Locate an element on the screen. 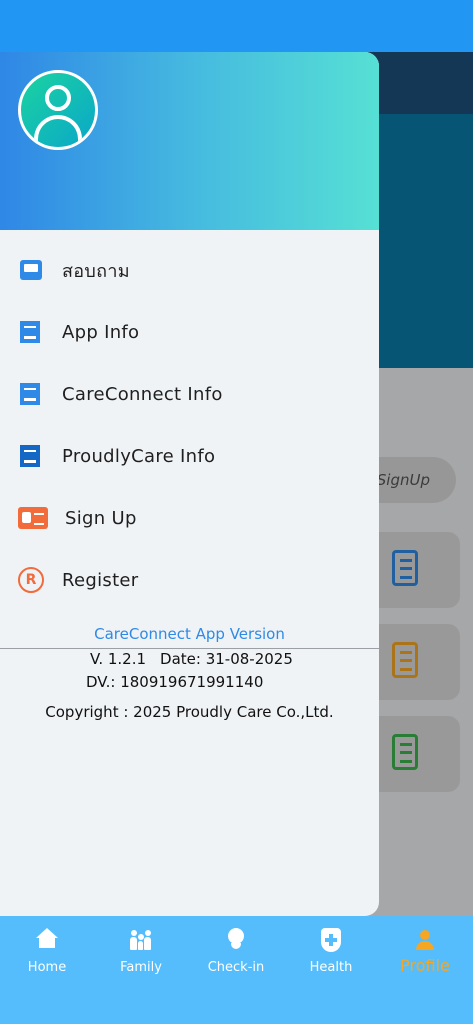 Image resolution: width=473 pixels, height=1024 pixels. menu-item-label: Sign Up is located at coordinates (101, 518).